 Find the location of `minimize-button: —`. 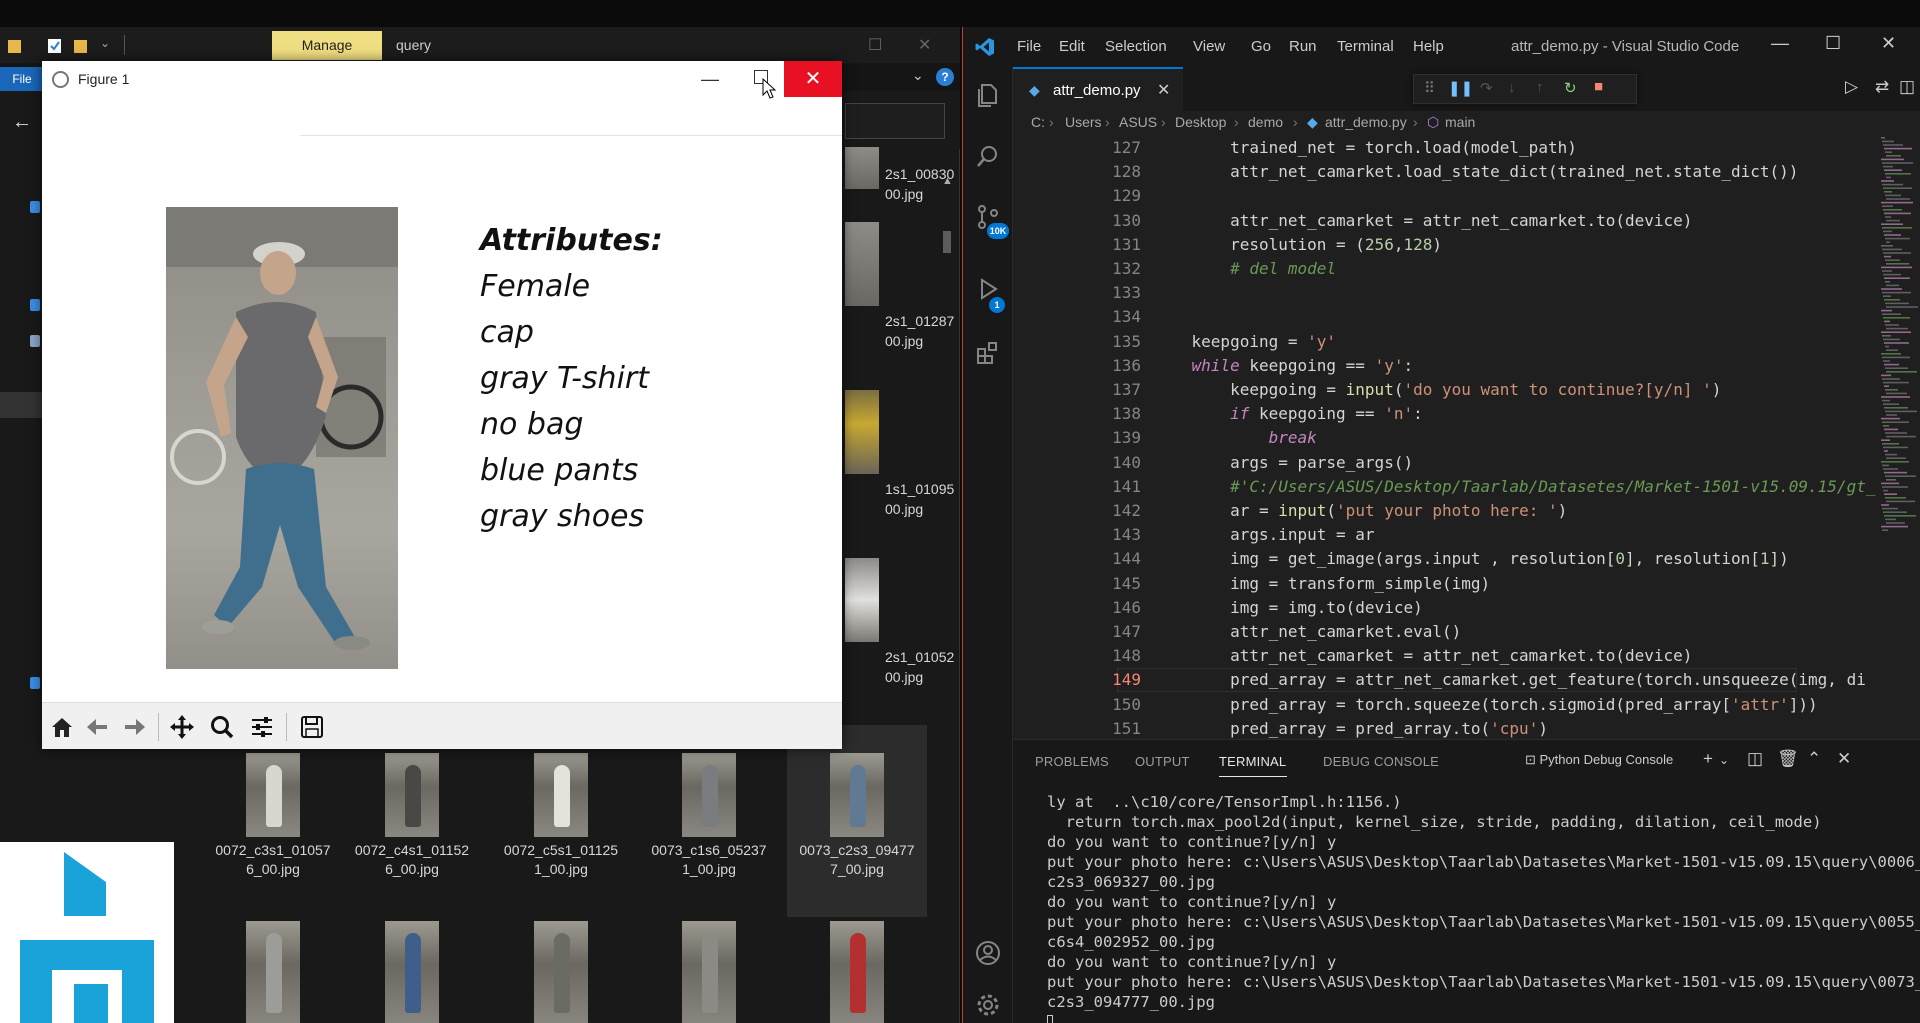

minimize-button: — is located at coordinates (710, 80).